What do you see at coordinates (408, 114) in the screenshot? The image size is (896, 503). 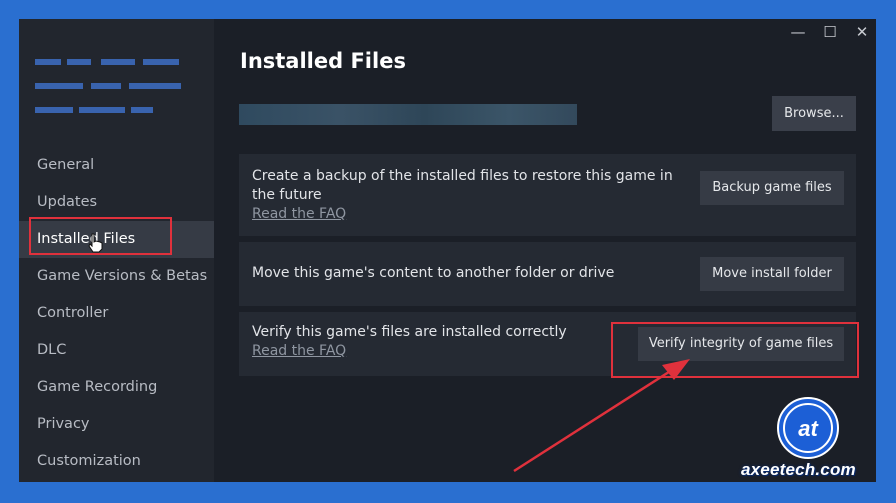 I see `install-path-blurred` at bounding box center [408, 114].